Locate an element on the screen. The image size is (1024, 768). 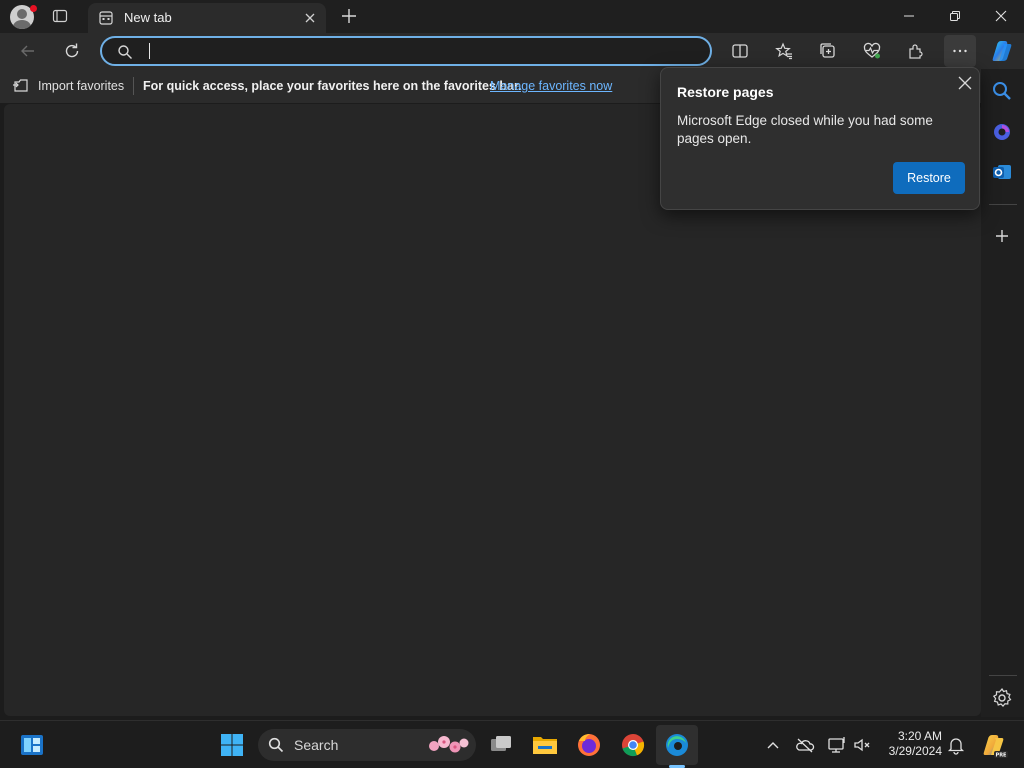
clock-date: 3/29/2024 is located at coordinates (915, 751).